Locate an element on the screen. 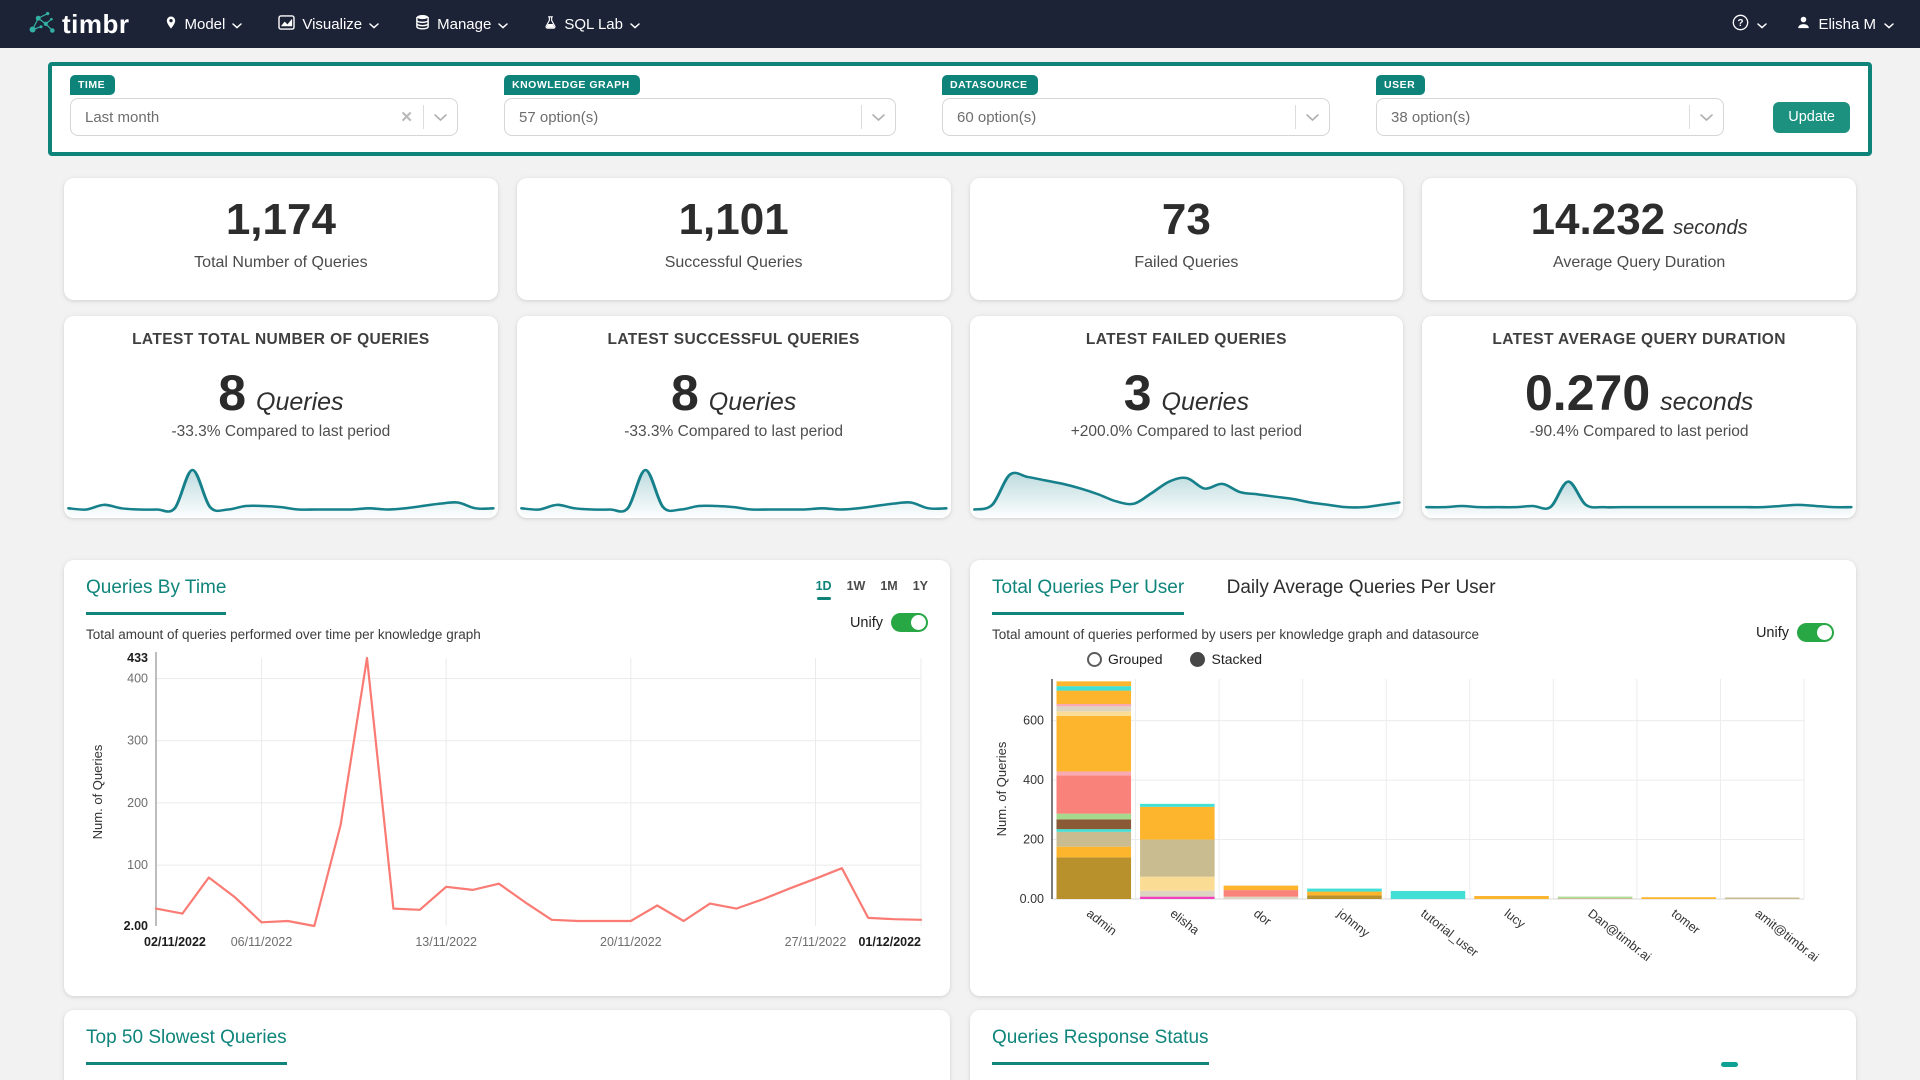 The width and height of the screenshot is (1920, 1080). menu-model: Model is located at coordinates (203, 24).